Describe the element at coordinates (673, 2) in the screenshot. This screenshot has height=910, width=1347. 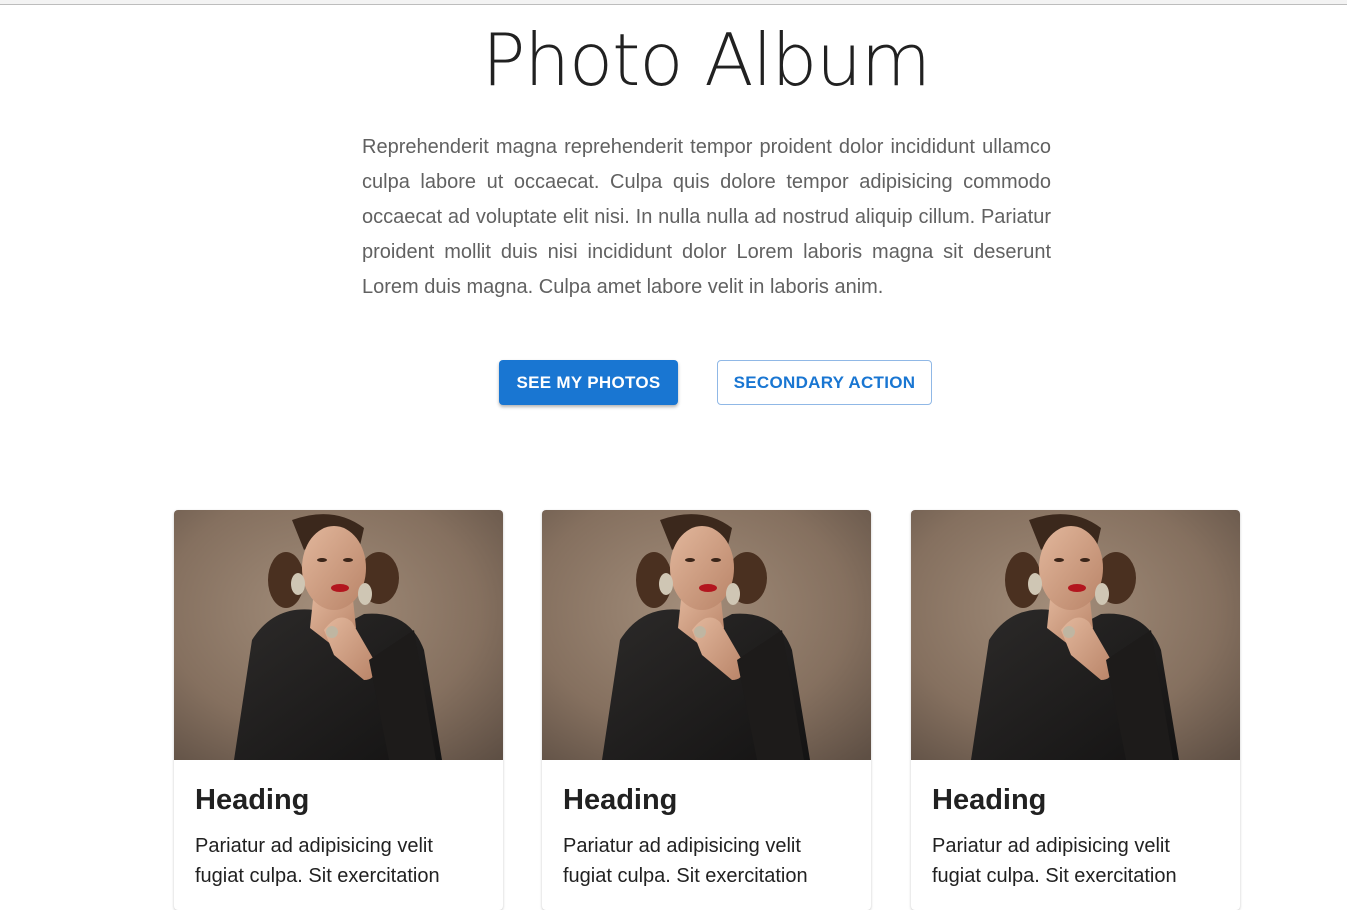
I see `browser-top-edge` at that location.